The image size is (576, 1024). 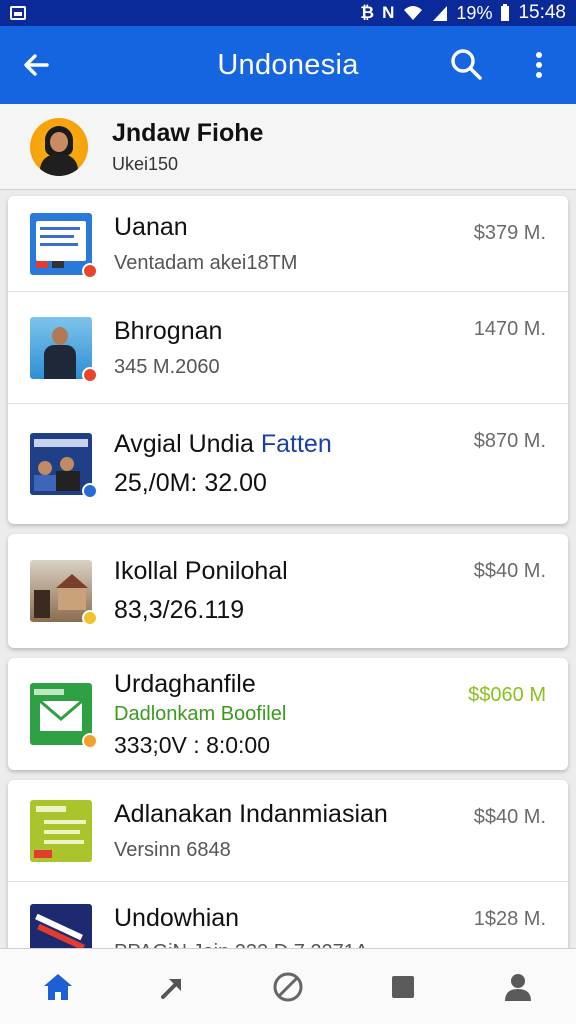 I want to click on nav-square, so click(x=403, y=987).